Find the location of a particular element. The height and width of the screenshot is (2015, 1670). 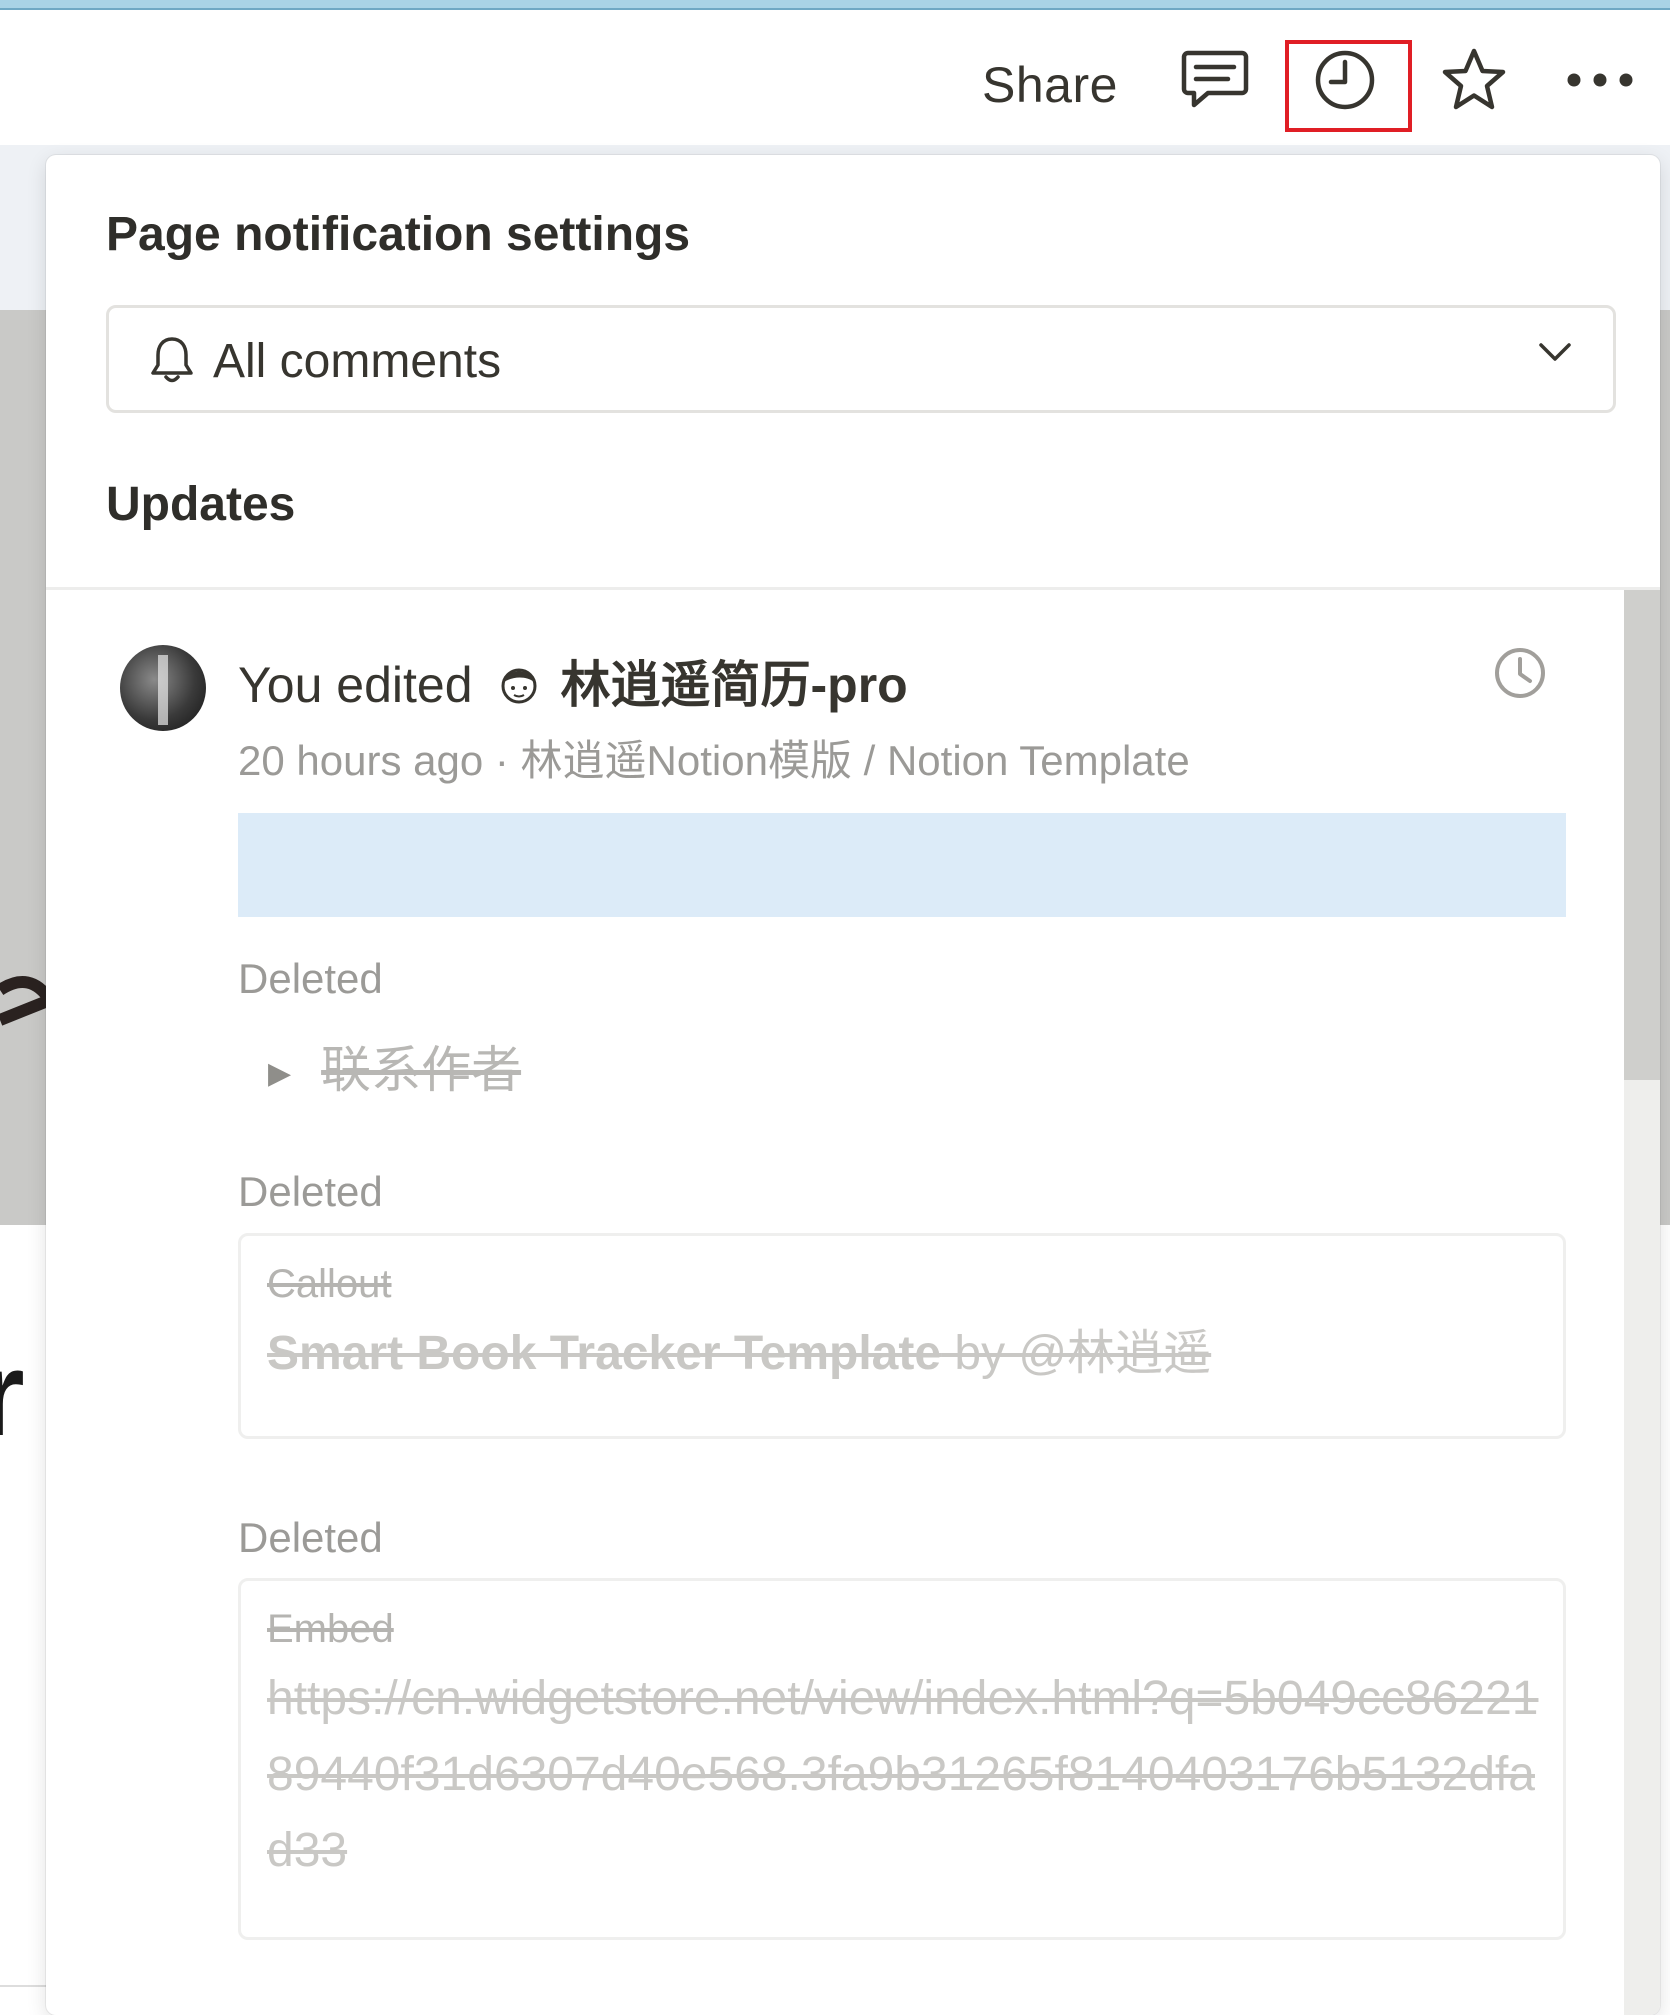

deleted-callout-title: Smart Book Tracker Template is located at coordinates (604, 1353).